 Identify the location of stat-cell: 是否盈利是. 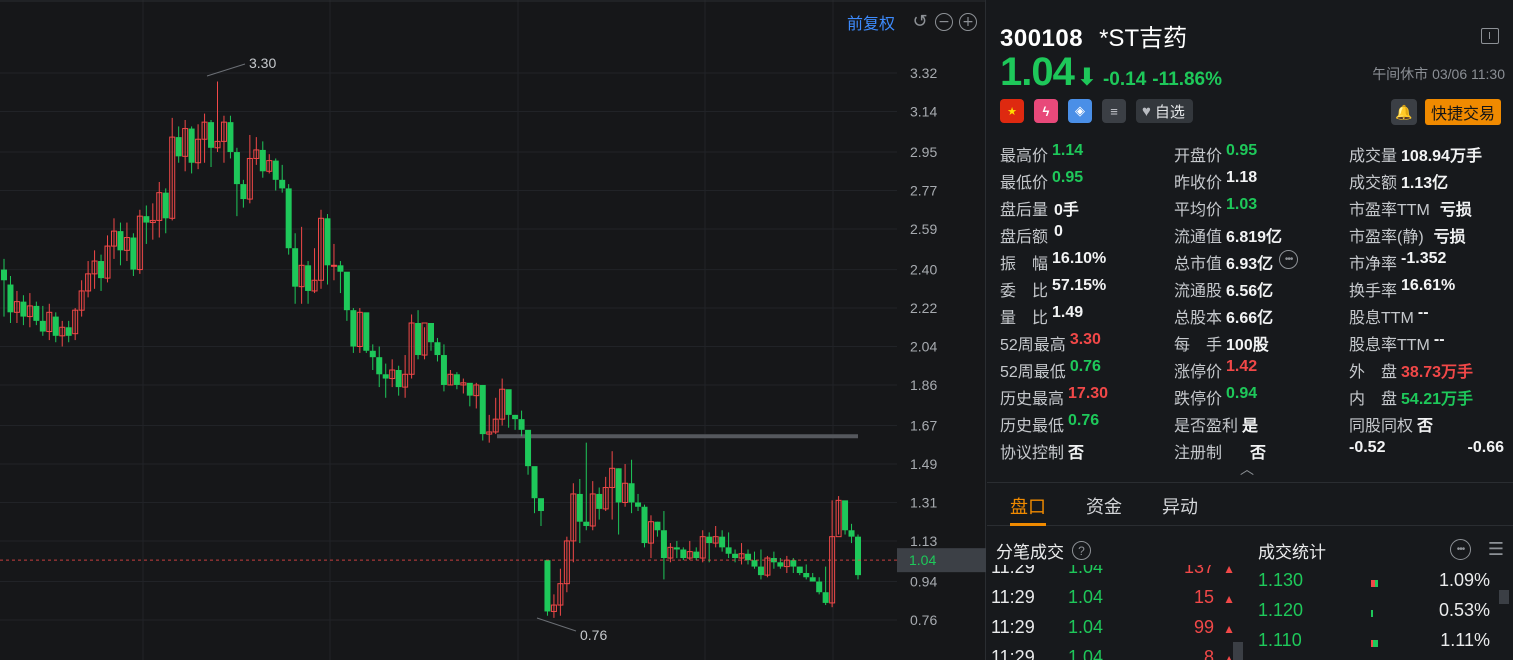
(1216, 424).